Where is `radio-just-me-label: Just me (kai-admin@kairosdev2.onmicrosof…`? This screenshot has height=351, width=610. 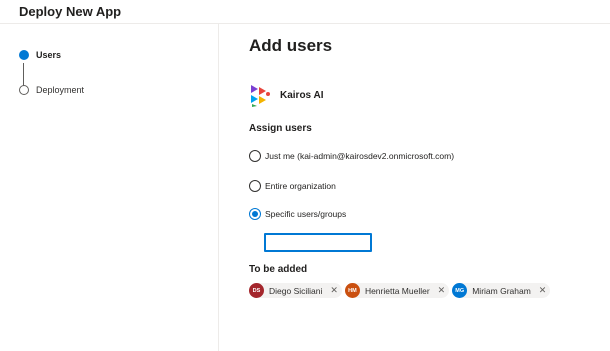 radio-just-me-label: Just me (kai-admin@kairosdev2.onmicrosof… is located at coordinates (360, 156).